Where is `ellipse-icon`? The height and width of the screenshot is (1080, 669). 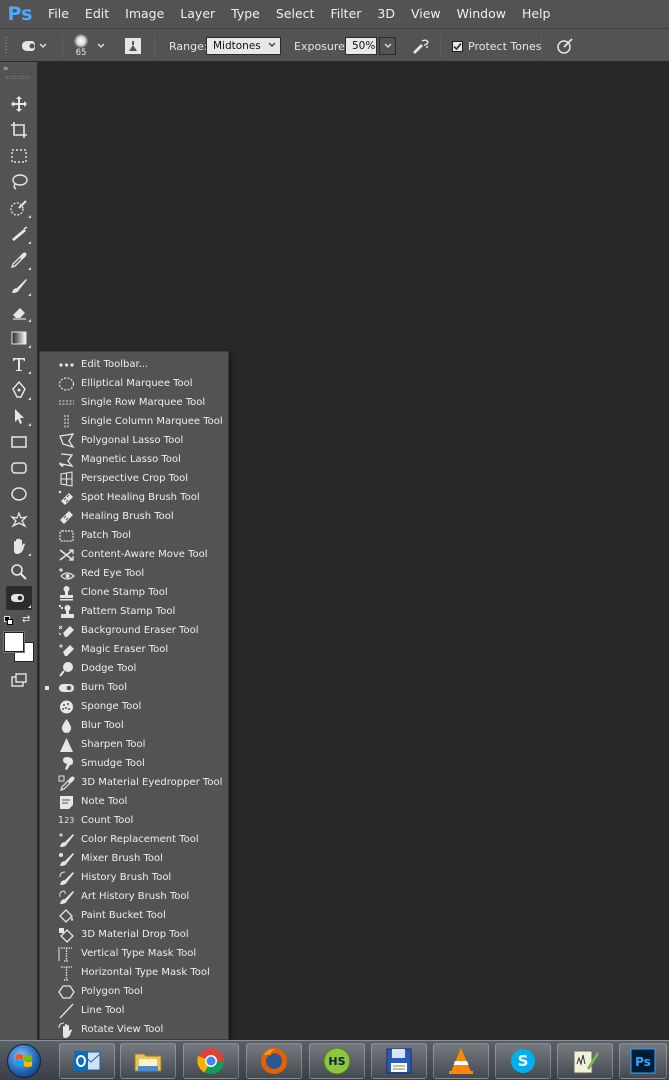 ellipse-icon is located at coordinates (19, 494).